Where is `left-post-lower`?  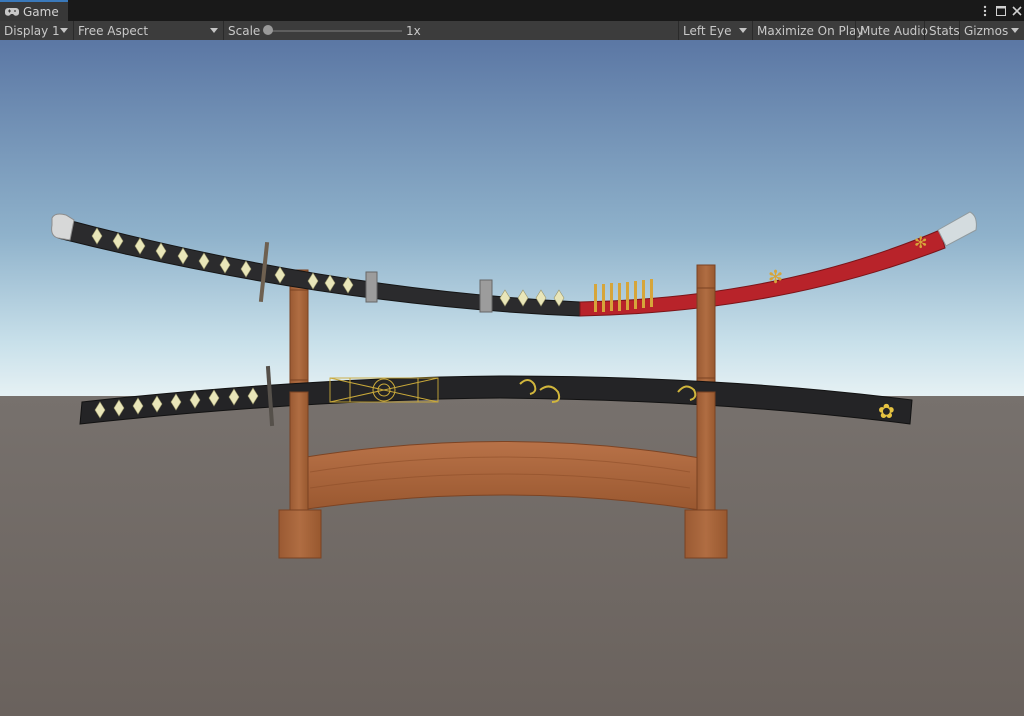 left-post-lower is located at coordinates (299, 451).